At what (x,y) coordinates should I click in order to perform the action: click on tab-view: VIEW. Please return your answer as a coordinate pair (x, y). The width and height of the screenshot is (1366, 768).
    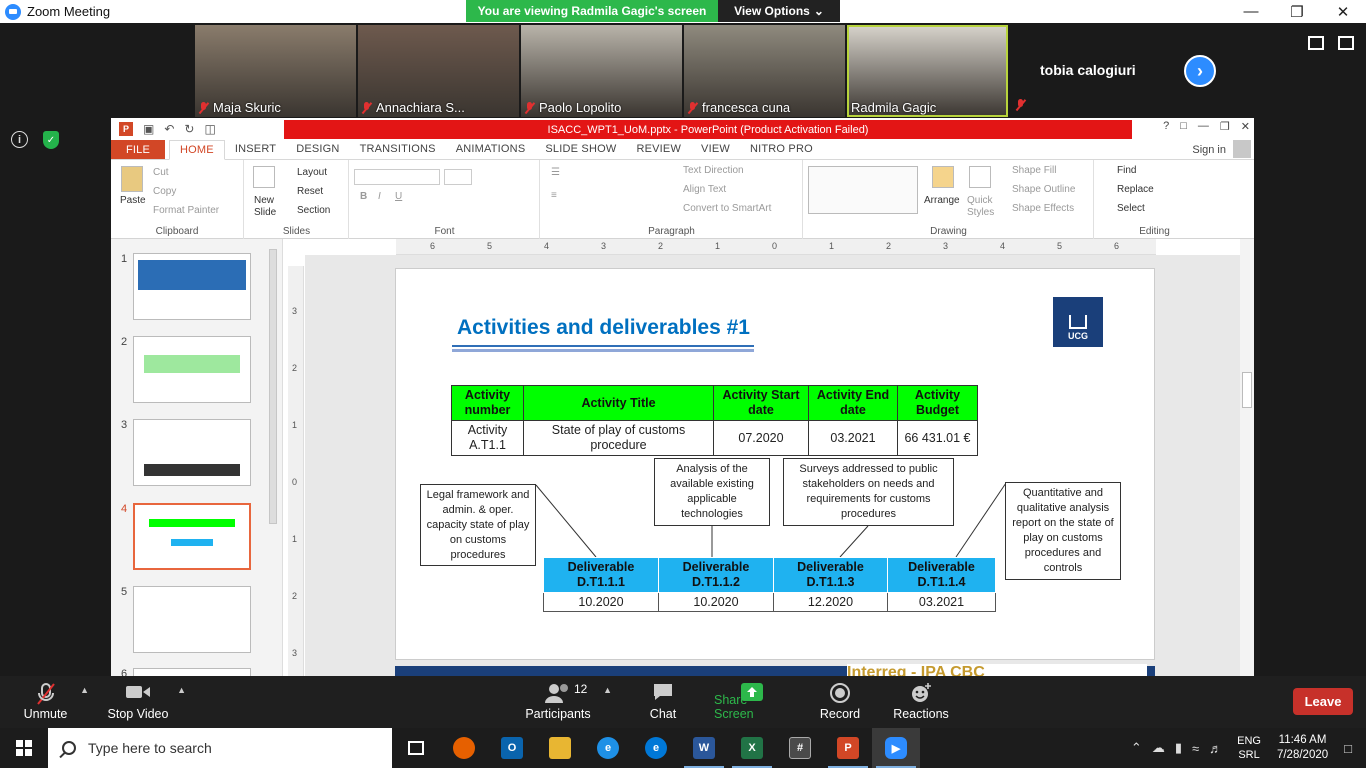
    Looking at the image, I should click on (715, 151).